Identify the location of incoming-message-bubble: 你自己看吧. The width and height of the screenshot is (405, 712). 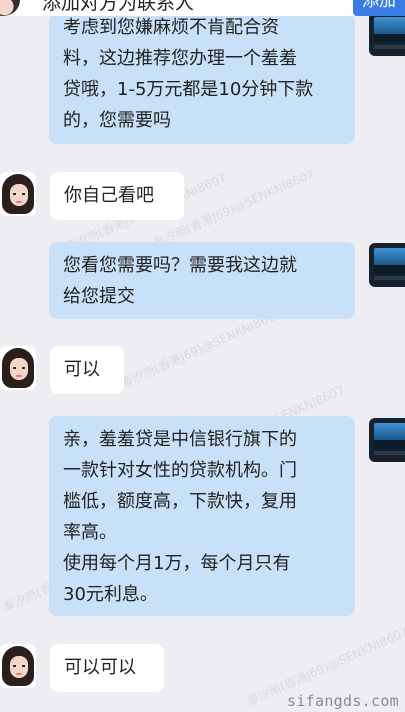
(117, 196).